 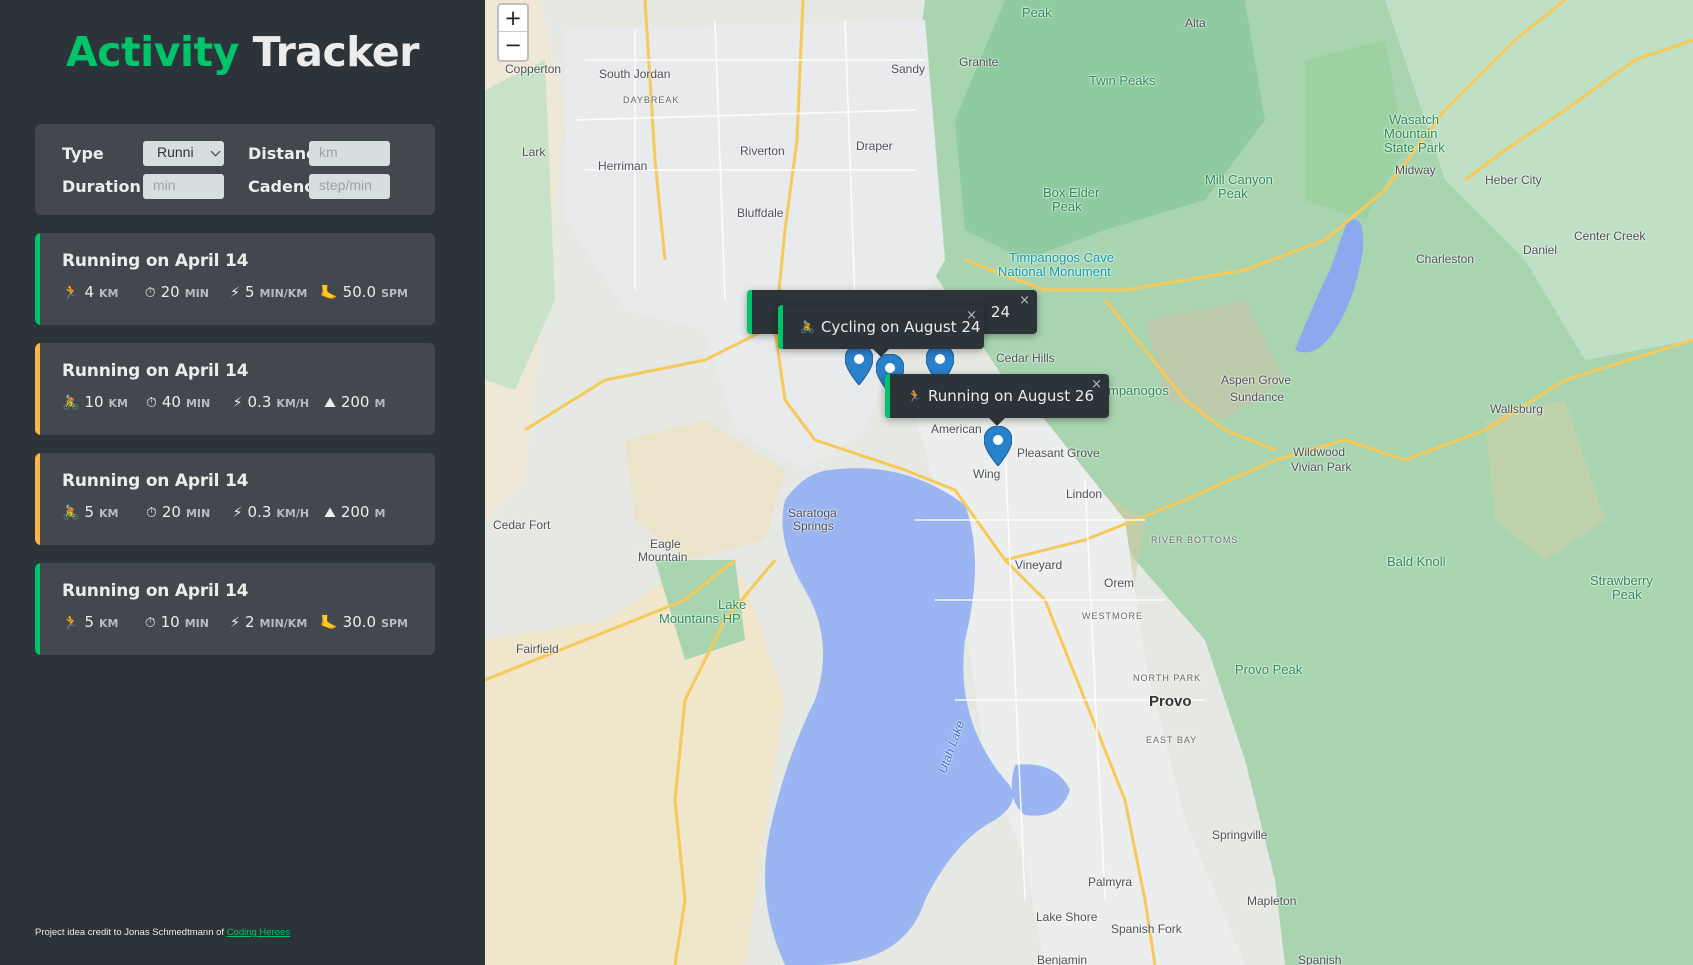 I want to click on workout-duration: ⏱ 20 MIN, so click(x=187, y=292).